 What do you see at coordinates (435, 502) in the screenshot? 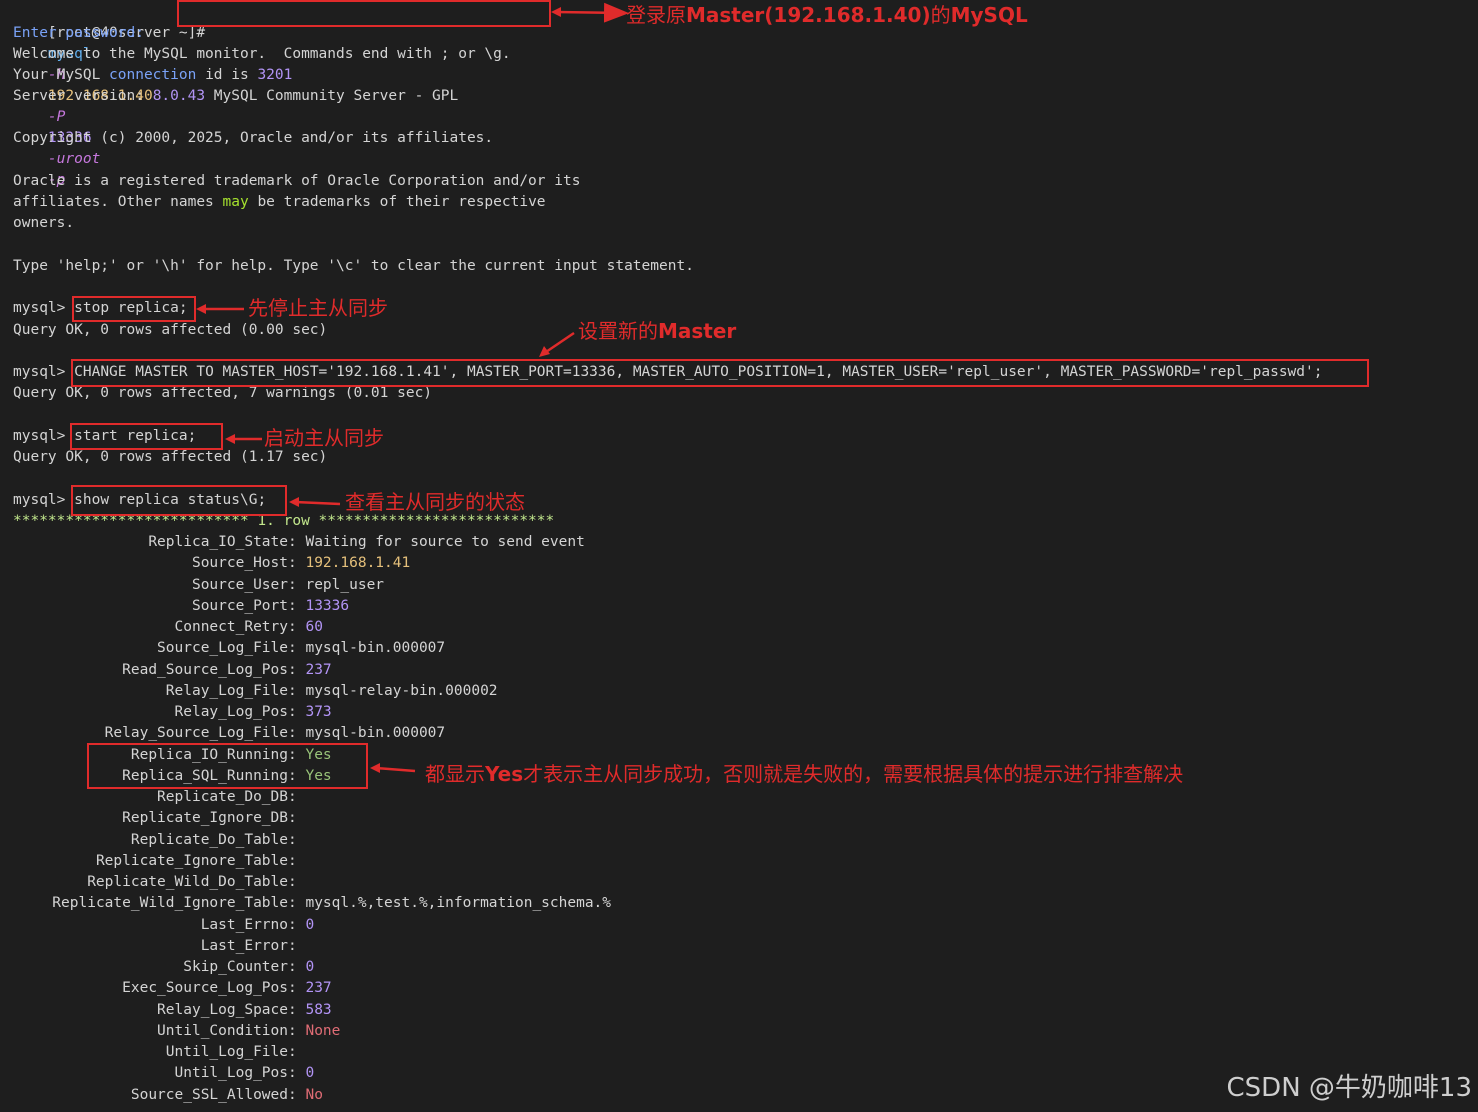
I see `show-annotation: 查看主从同步的状态` at bounding box center [435, 502].